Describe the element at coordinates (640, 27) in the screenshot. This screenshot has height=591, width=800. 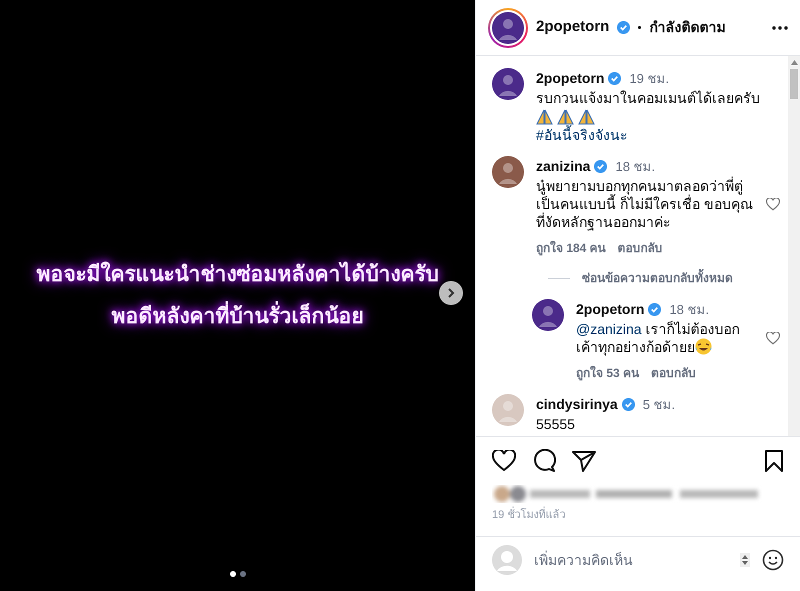
I see `separator-dot-icon` at that location.